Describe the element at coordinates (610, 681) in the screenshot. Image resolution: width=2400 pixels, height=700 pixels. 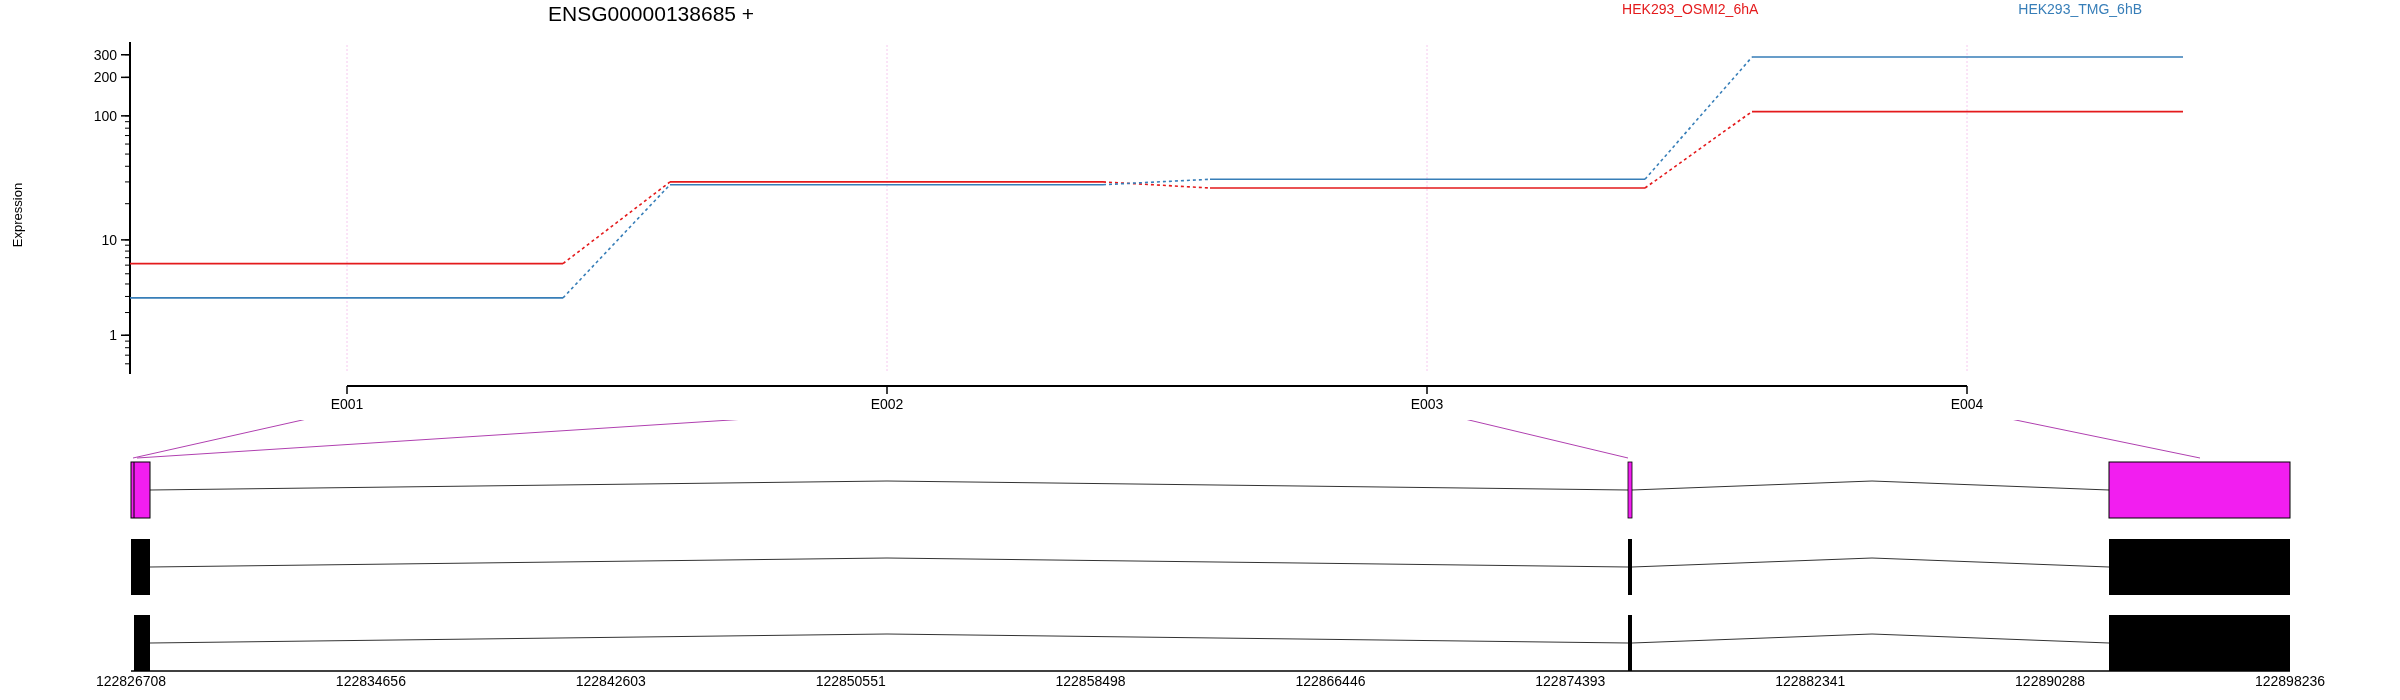
I see `coordinate-label: 122842603` at that location.